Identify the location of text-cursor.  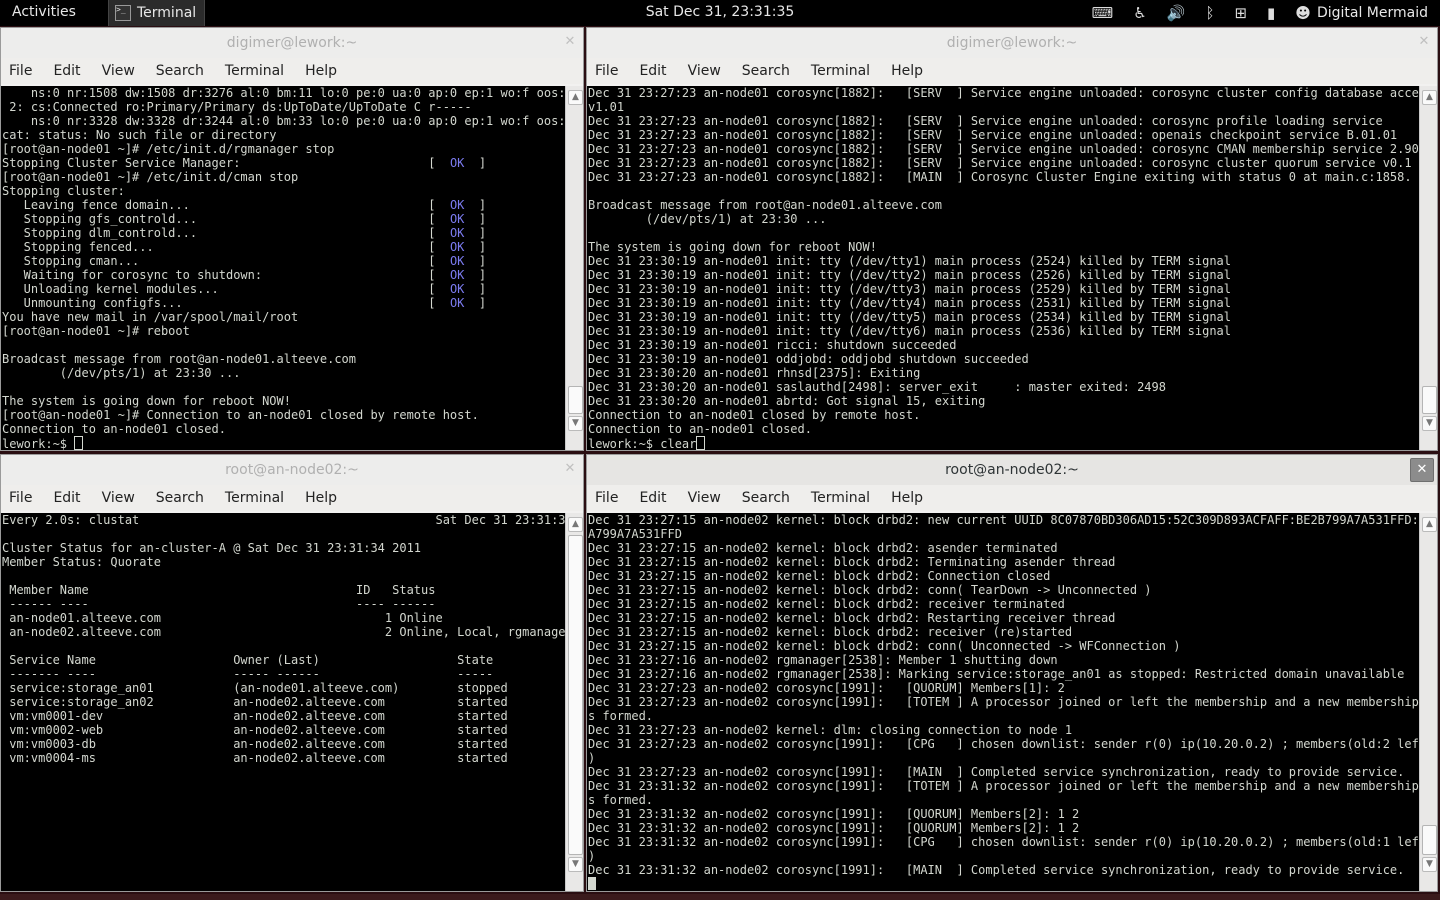
(79, 443).